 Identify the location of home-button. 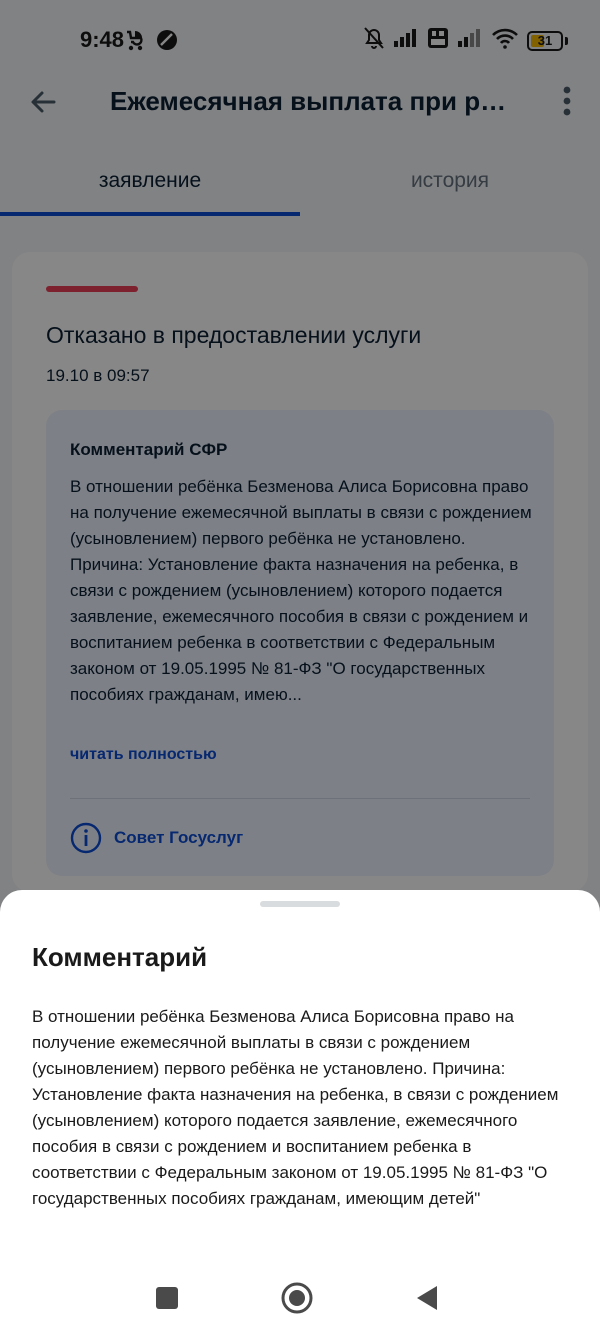
(297, 1298).